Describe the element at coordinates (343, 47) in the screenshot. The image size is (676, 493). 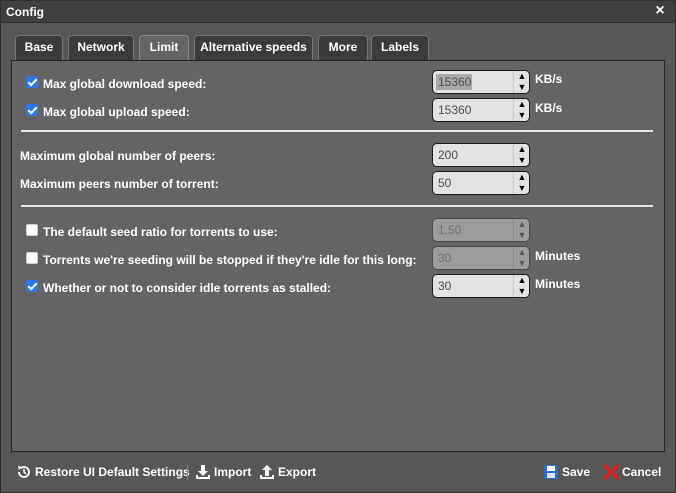
I see `tab-more: More` at that location.